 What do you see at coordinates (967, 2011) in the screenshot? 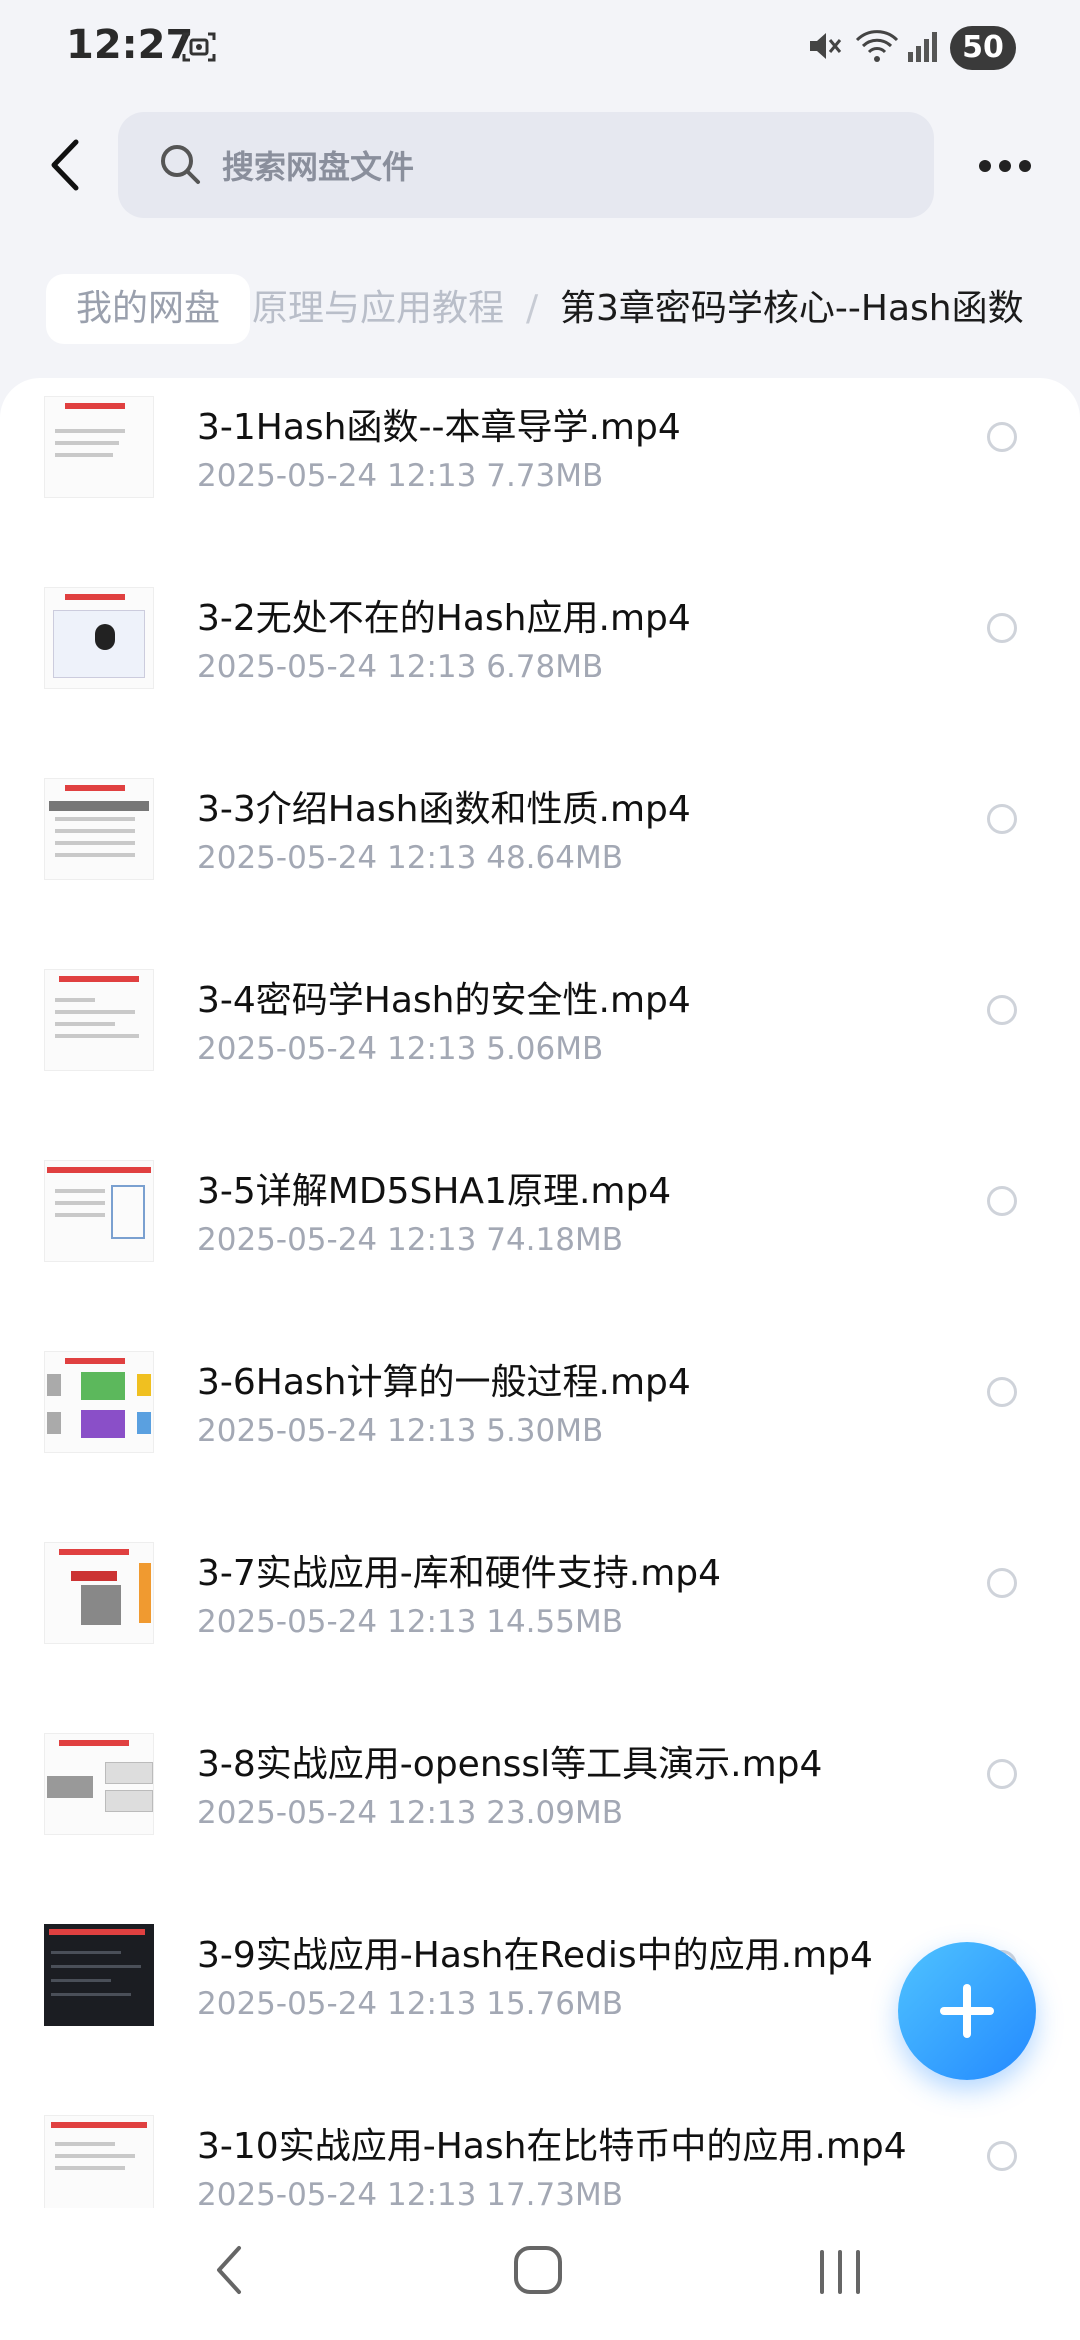
I see `add-button` at bounding box center [967, 2011].